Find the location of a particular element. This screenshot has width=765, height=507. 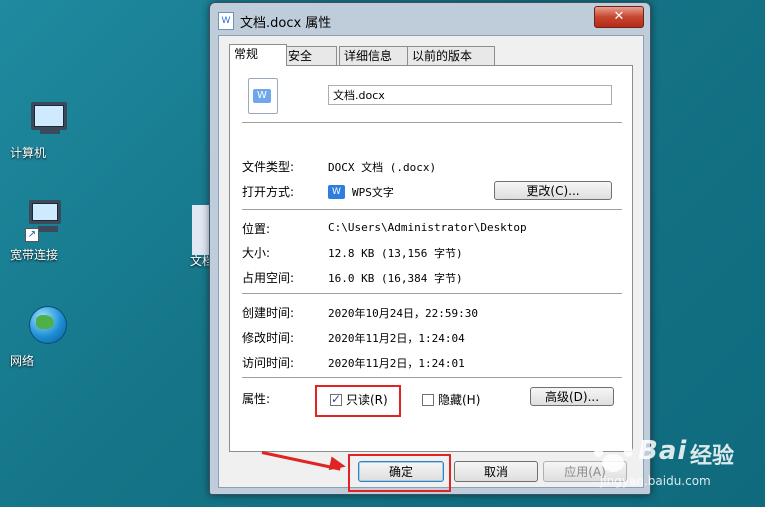

modified-value: 2020年11月2日，1:24:04 is located at coordinates (396, 338).